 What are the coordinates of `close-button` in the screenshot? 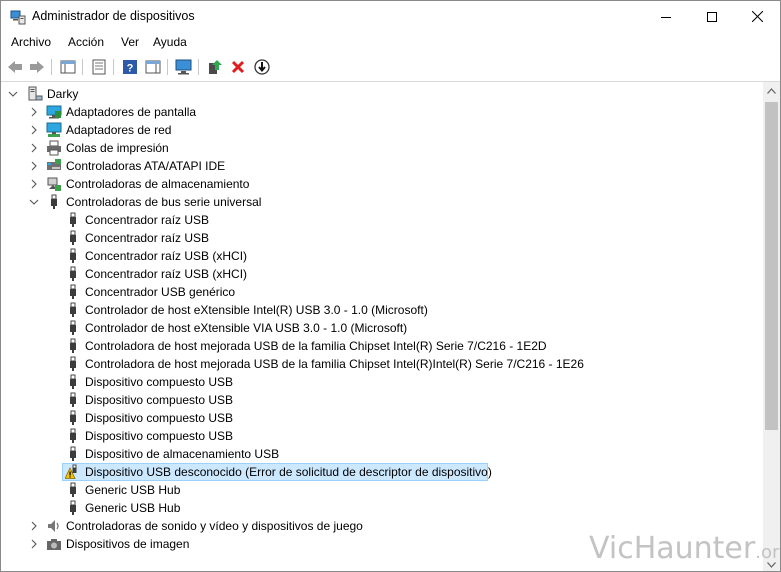 It's located at (757, 16).